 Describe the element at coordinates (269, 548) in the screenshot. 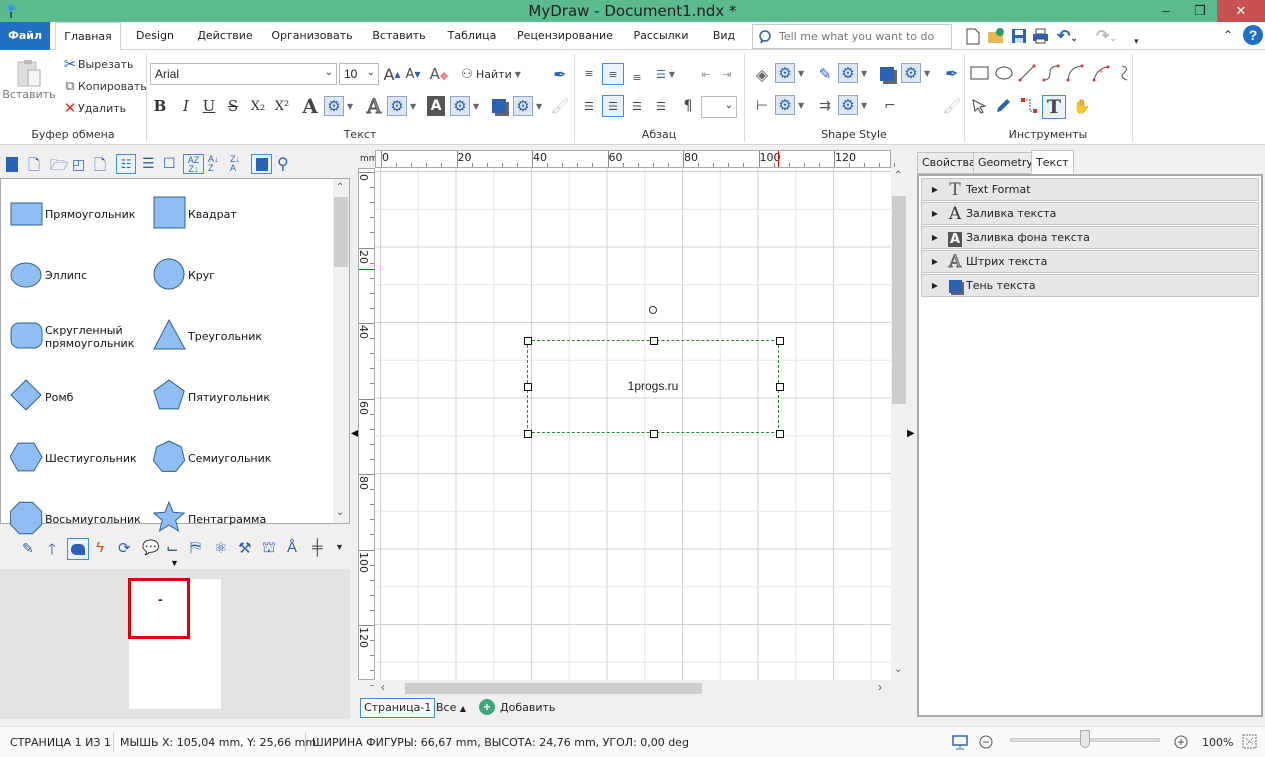

I see `hierarchy-icon: ⛫` at that location.